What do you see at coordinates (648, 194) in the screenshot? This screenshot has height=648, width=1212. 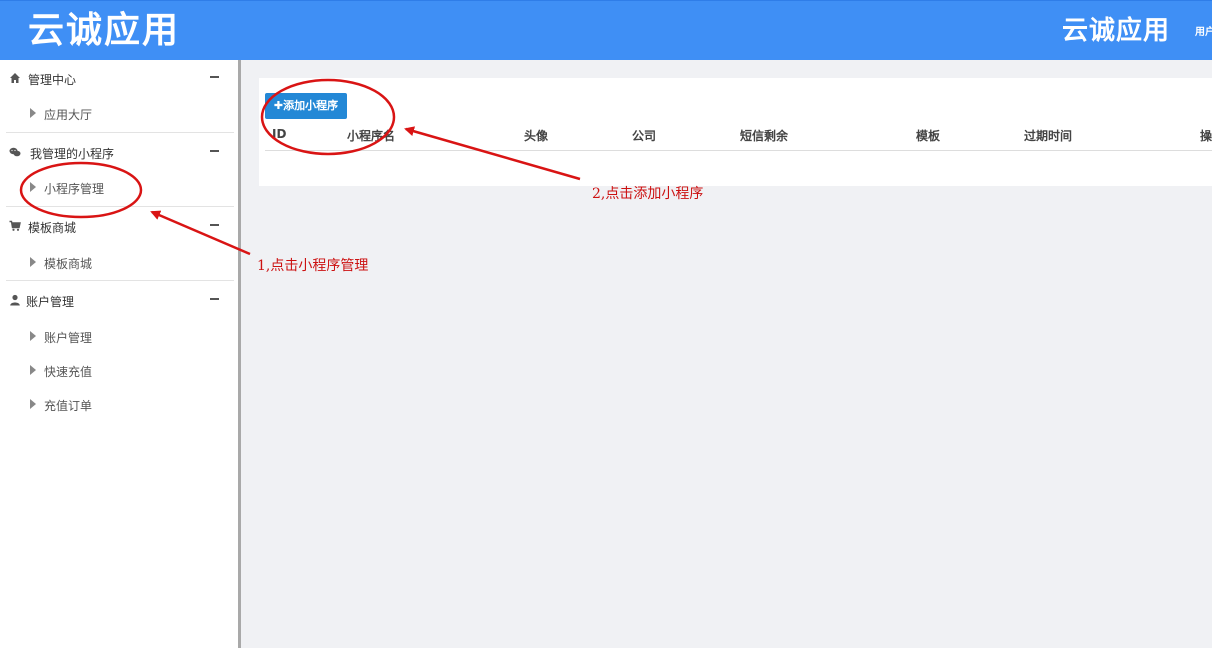 I see `annotation-step2: 2,点击添加小程序` at bounding box center [648, 194].